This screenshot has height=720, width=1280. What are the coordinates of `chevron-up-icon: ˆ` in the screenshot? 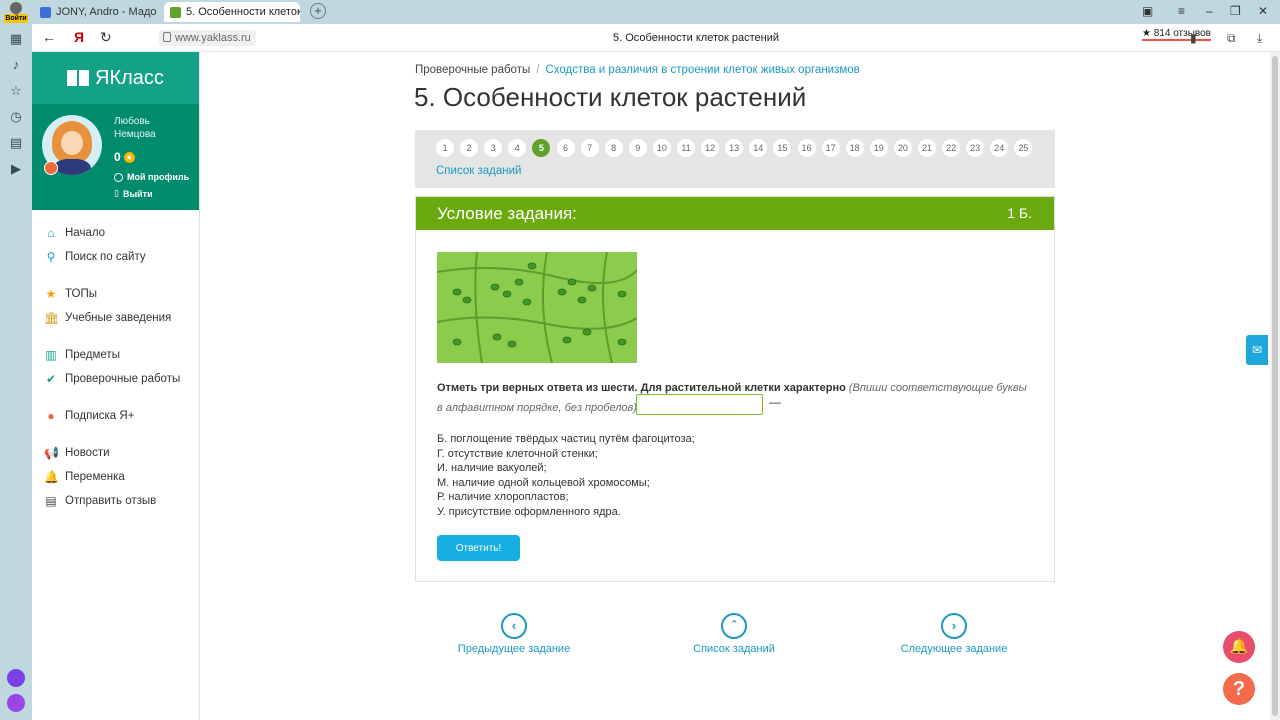 It's located at (734, 626).